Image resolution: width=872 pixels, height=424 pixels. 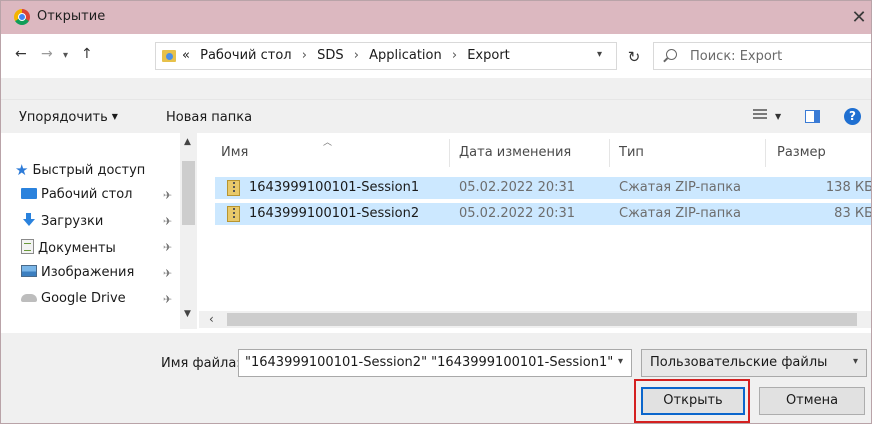 I want to click on toolbar: Упорядочить ▼ Новая папка ▼ ?, so click(x=436, y=116).